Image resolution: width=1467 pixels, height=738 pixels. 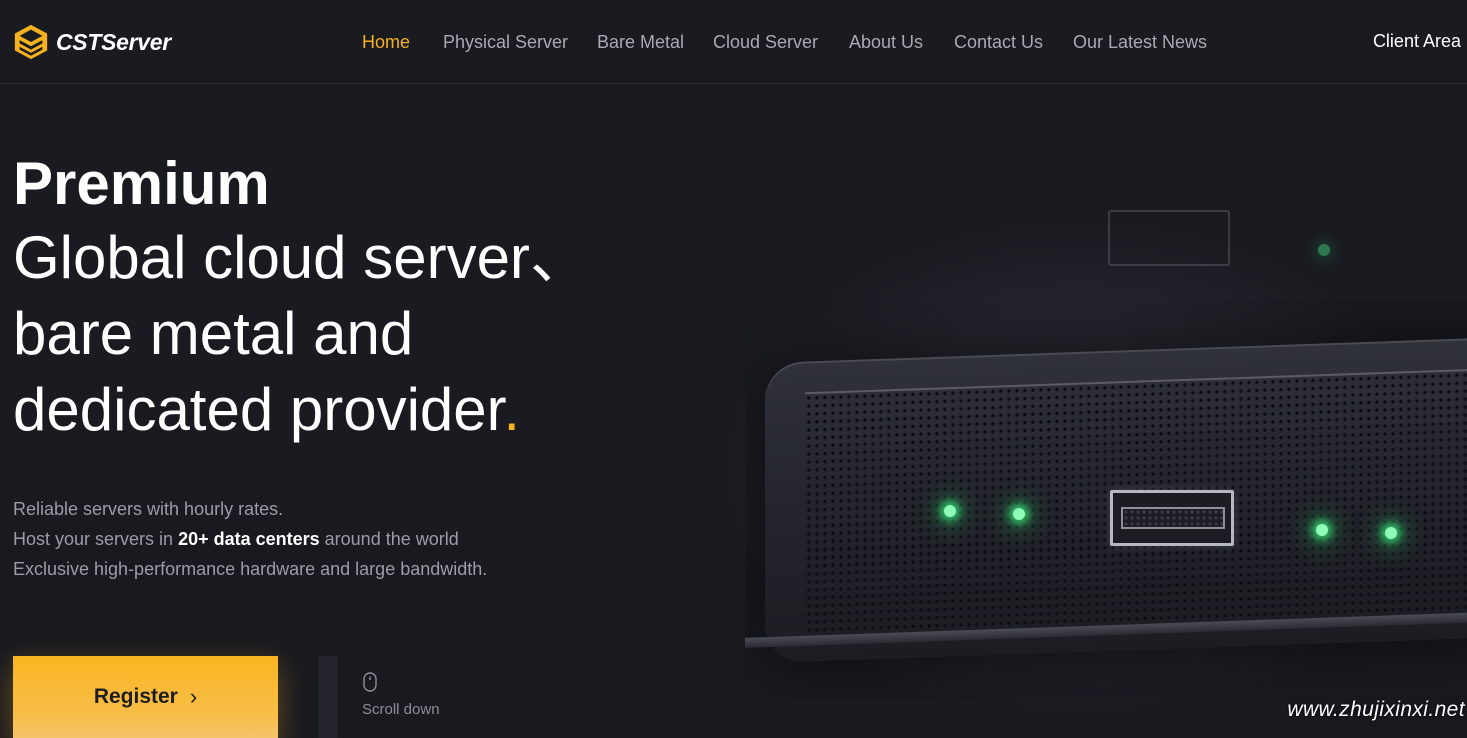 What do you see at coordinates (765, 42) in the screenshot?
I see `nav-item-cloud-server: Cloud Server` at bounding box center [765, 42].